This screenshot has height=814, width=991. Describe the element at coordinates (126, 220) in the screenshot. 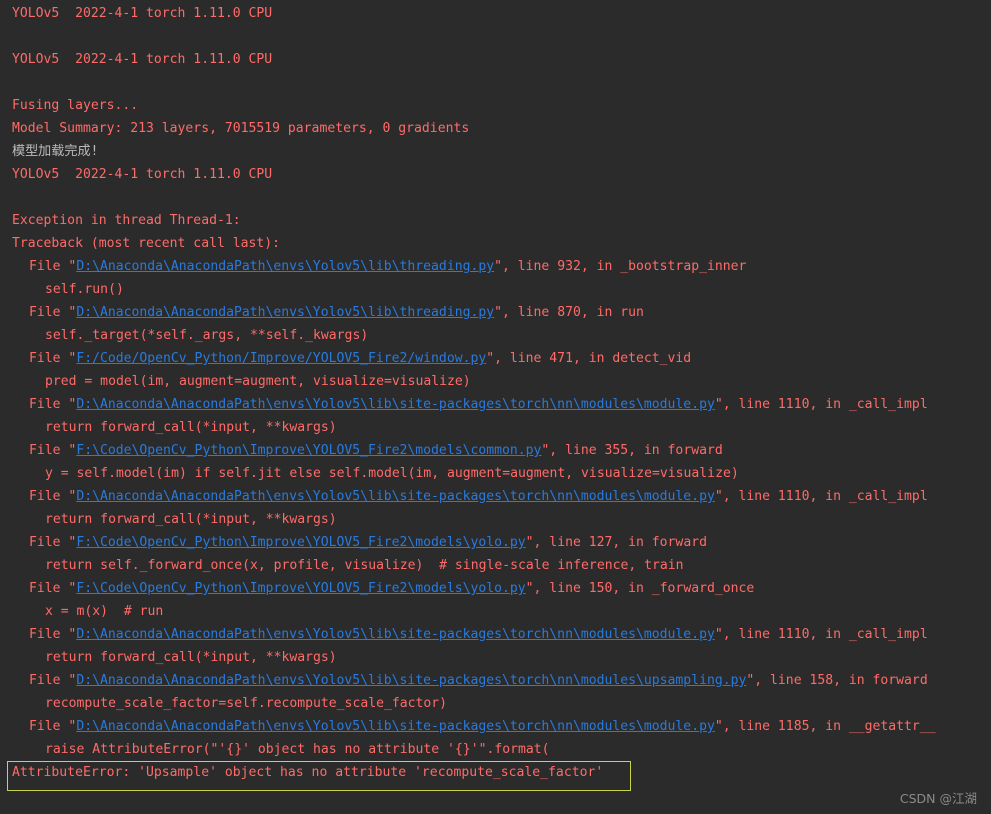

I see `console-line: Exception in thread Thread-1:` at that location.